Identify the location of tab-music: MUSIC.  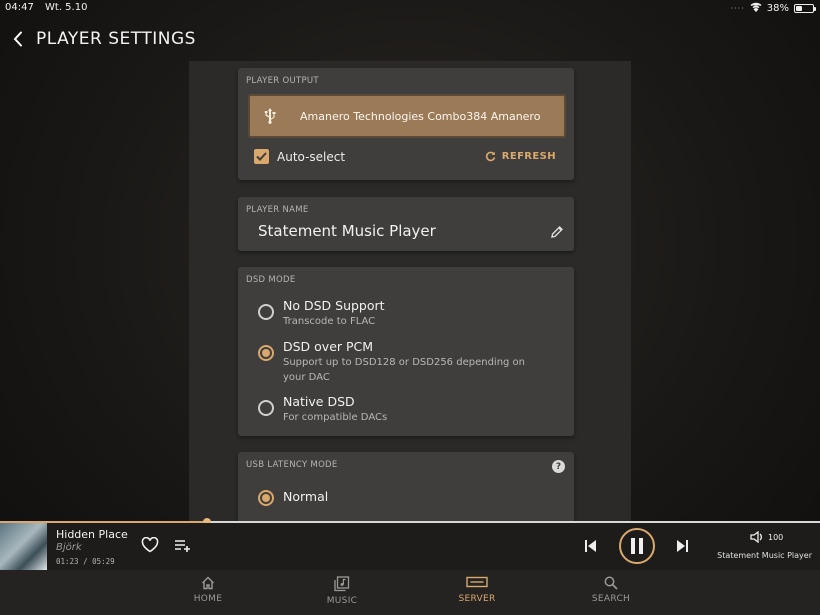
(342, 591).